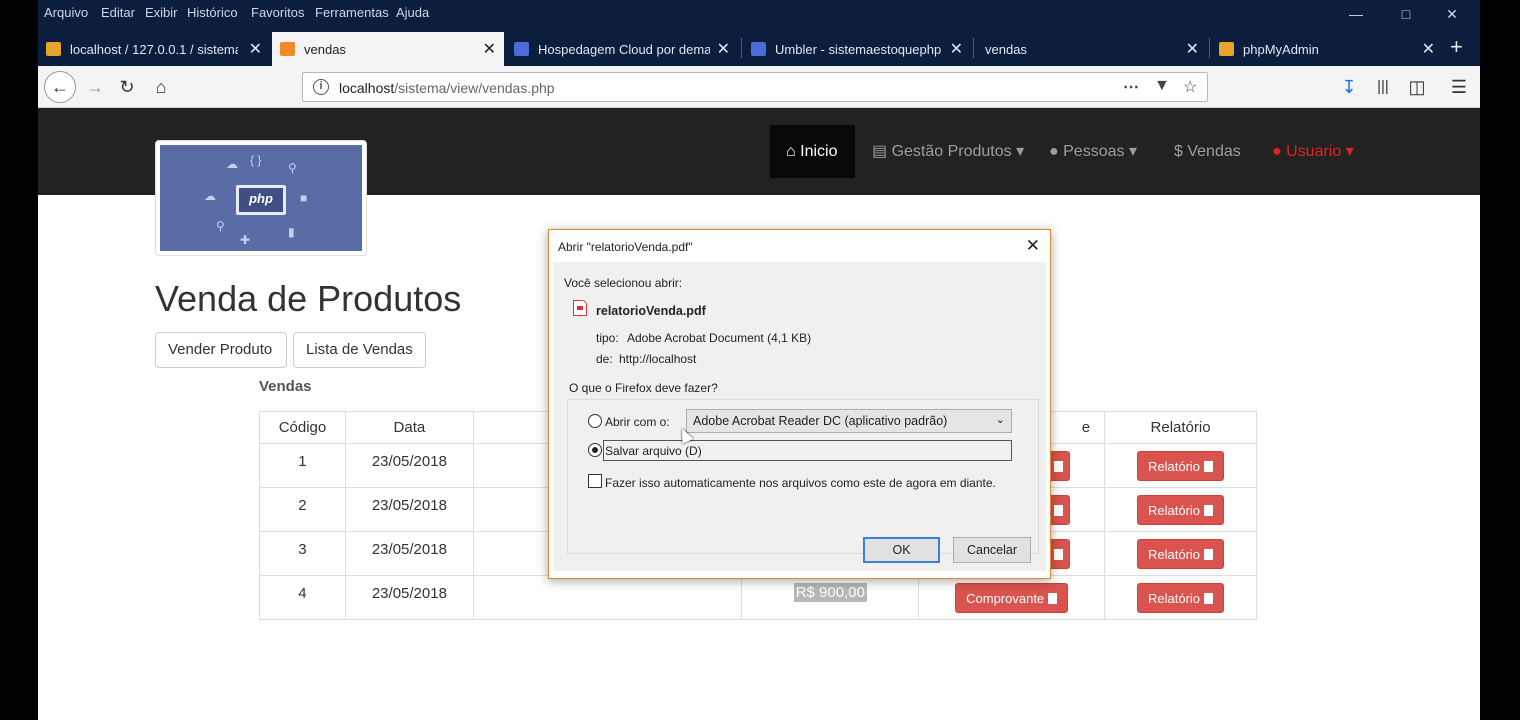 The image size is (1520, 720). I want to click on maximize-icon: □, so click(1406, 14).